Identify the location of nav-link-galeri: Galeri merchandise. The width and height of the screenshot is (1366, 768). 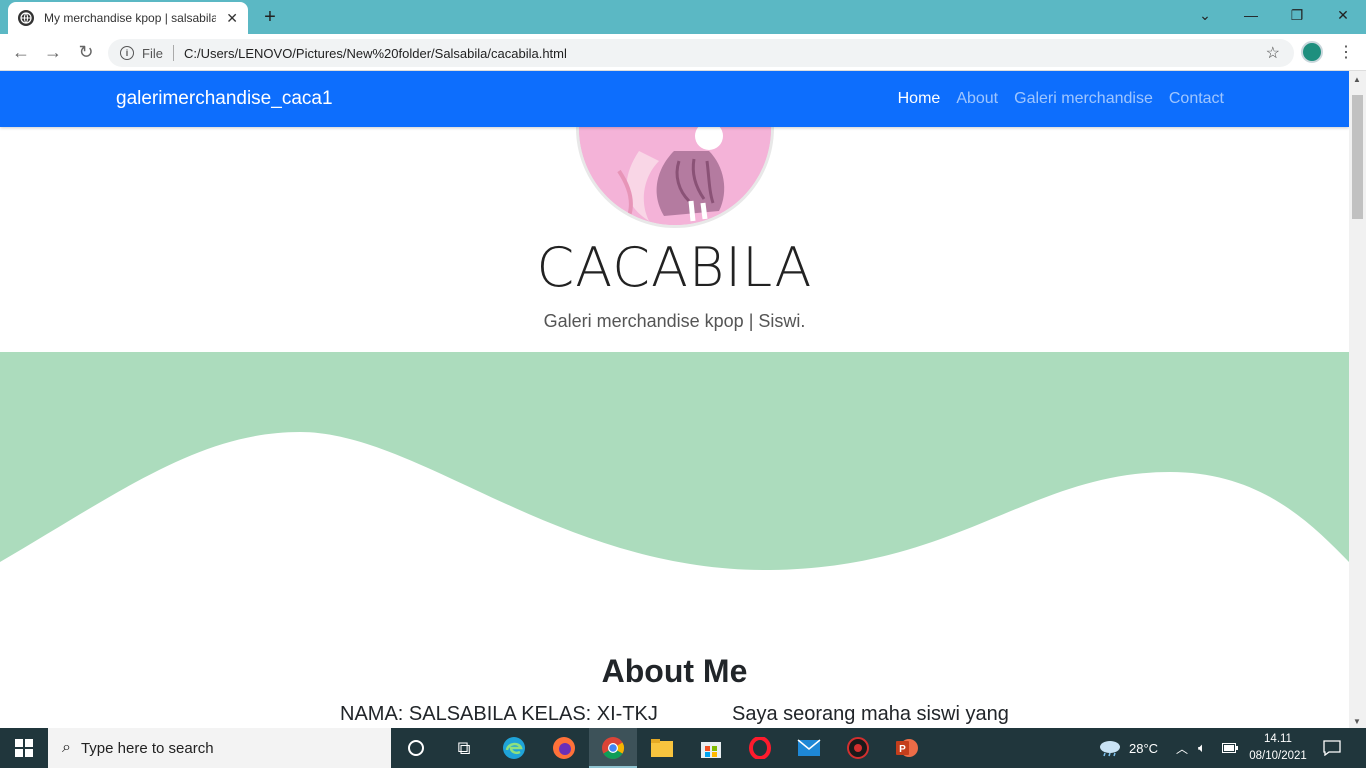
(1083, 99).